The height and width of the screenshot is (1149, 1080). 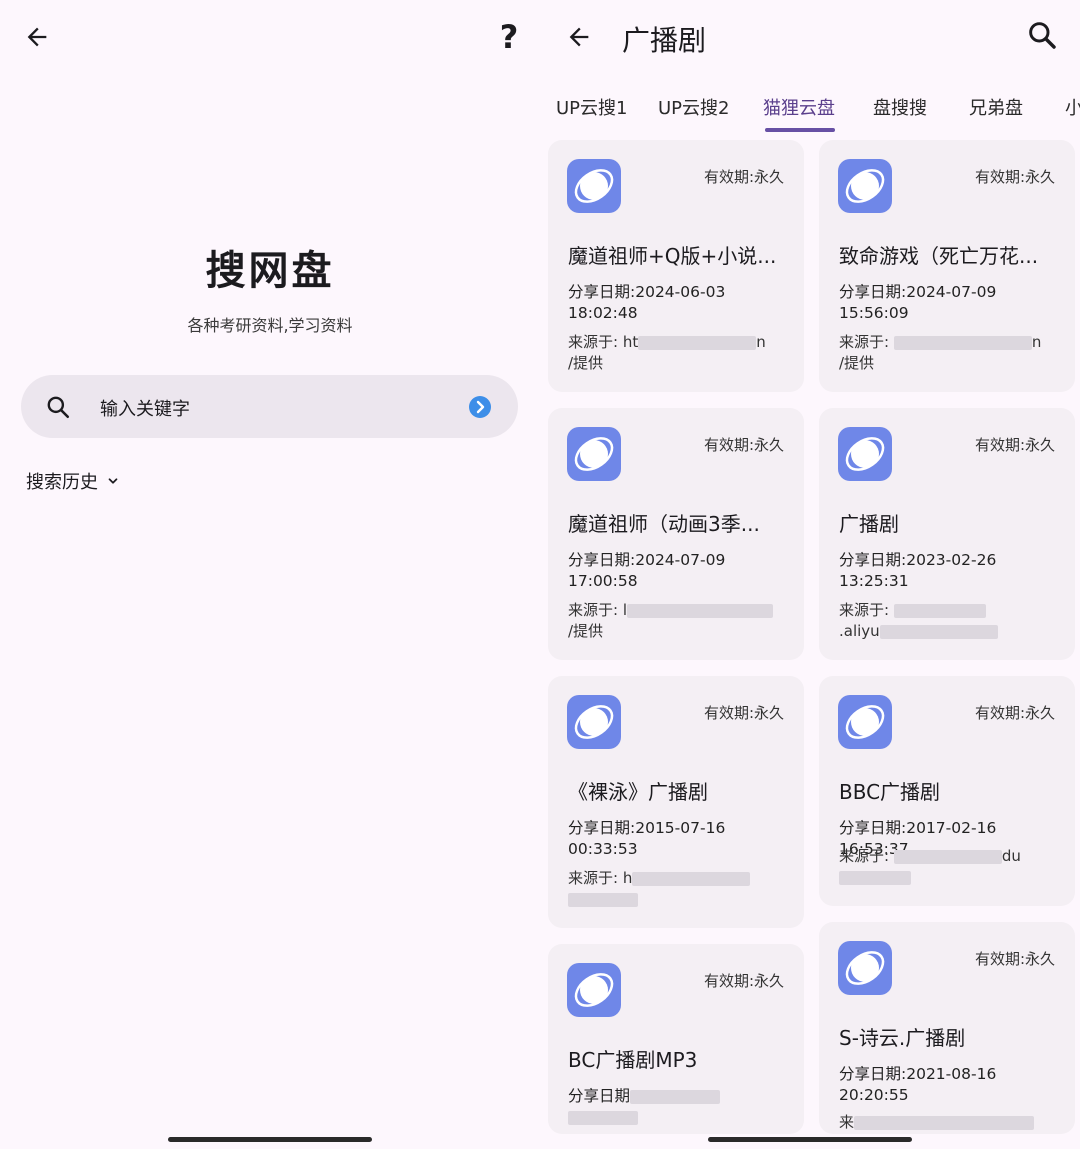 I want to click on tab-pan-sou-sou: 盘搜搜, so click(x=900, y=107).